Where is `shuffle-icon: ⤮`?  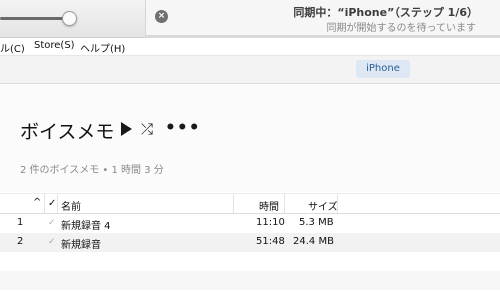
shuffle-icon: ⤮ is located at coordinates (147, 129).